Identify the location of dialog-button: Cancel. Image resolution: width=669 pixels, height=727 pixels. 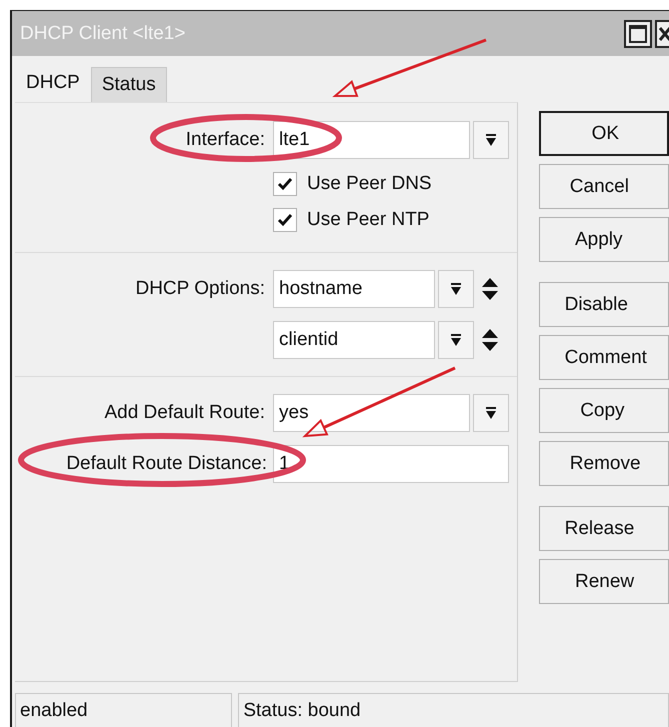
(604, 186).